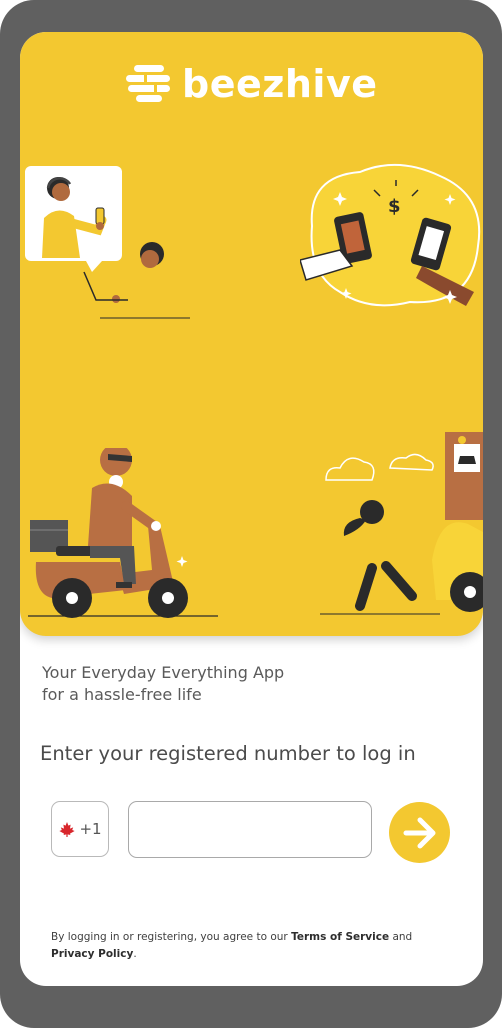 The image size is (502, 1028). I want to click on phone-number-input, so click(250, 829).